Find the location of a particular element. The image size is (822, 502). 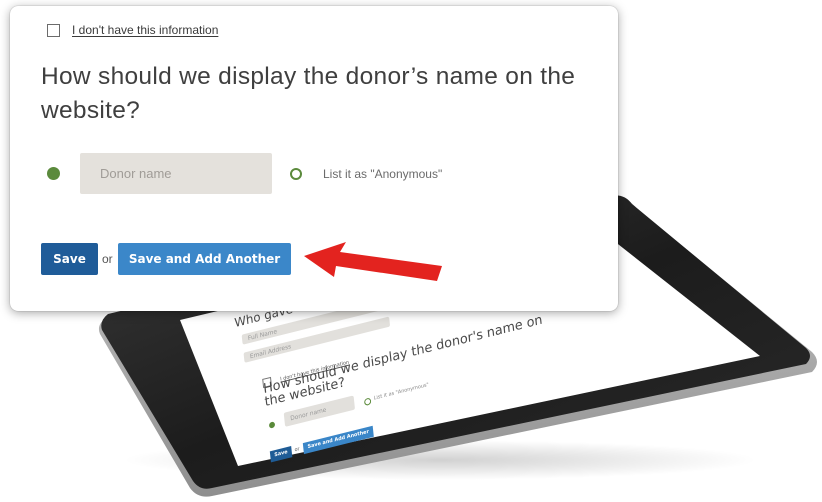

no-info-label: I don't have this information is located at coordinates (145, 30).